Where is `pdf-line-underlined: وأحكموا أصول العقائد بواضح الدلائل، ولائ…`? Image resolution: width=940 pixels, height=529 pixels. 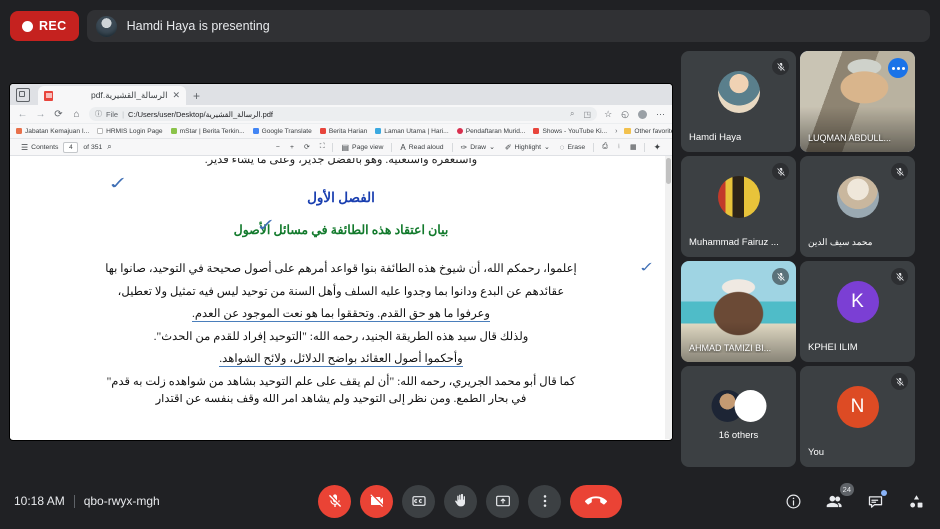
pdf-line-underlined: وأحكموا أصول العقائد بواضح الدلائل، ولائ… is located at coordinates (341, 360).